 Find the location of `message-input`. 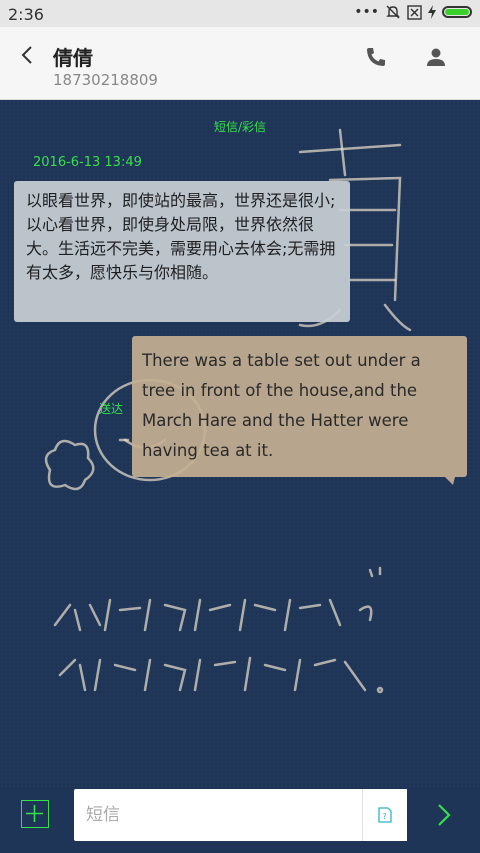

message-input is located at coordinates (218, 815).